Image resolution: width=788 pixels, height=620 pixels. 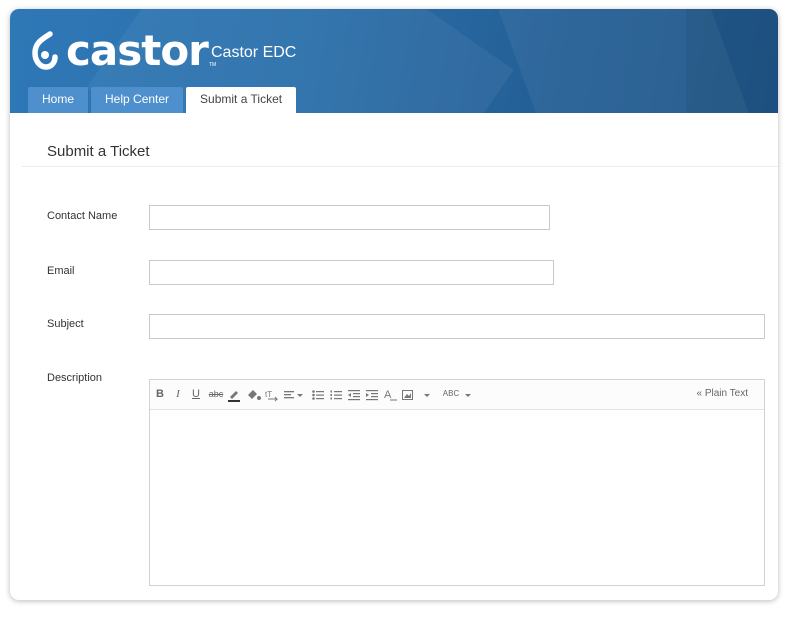 What do you see at coordinates (160, 394) in the screenshot?
I see `bold-button: B` at bounding box center [160, 394].